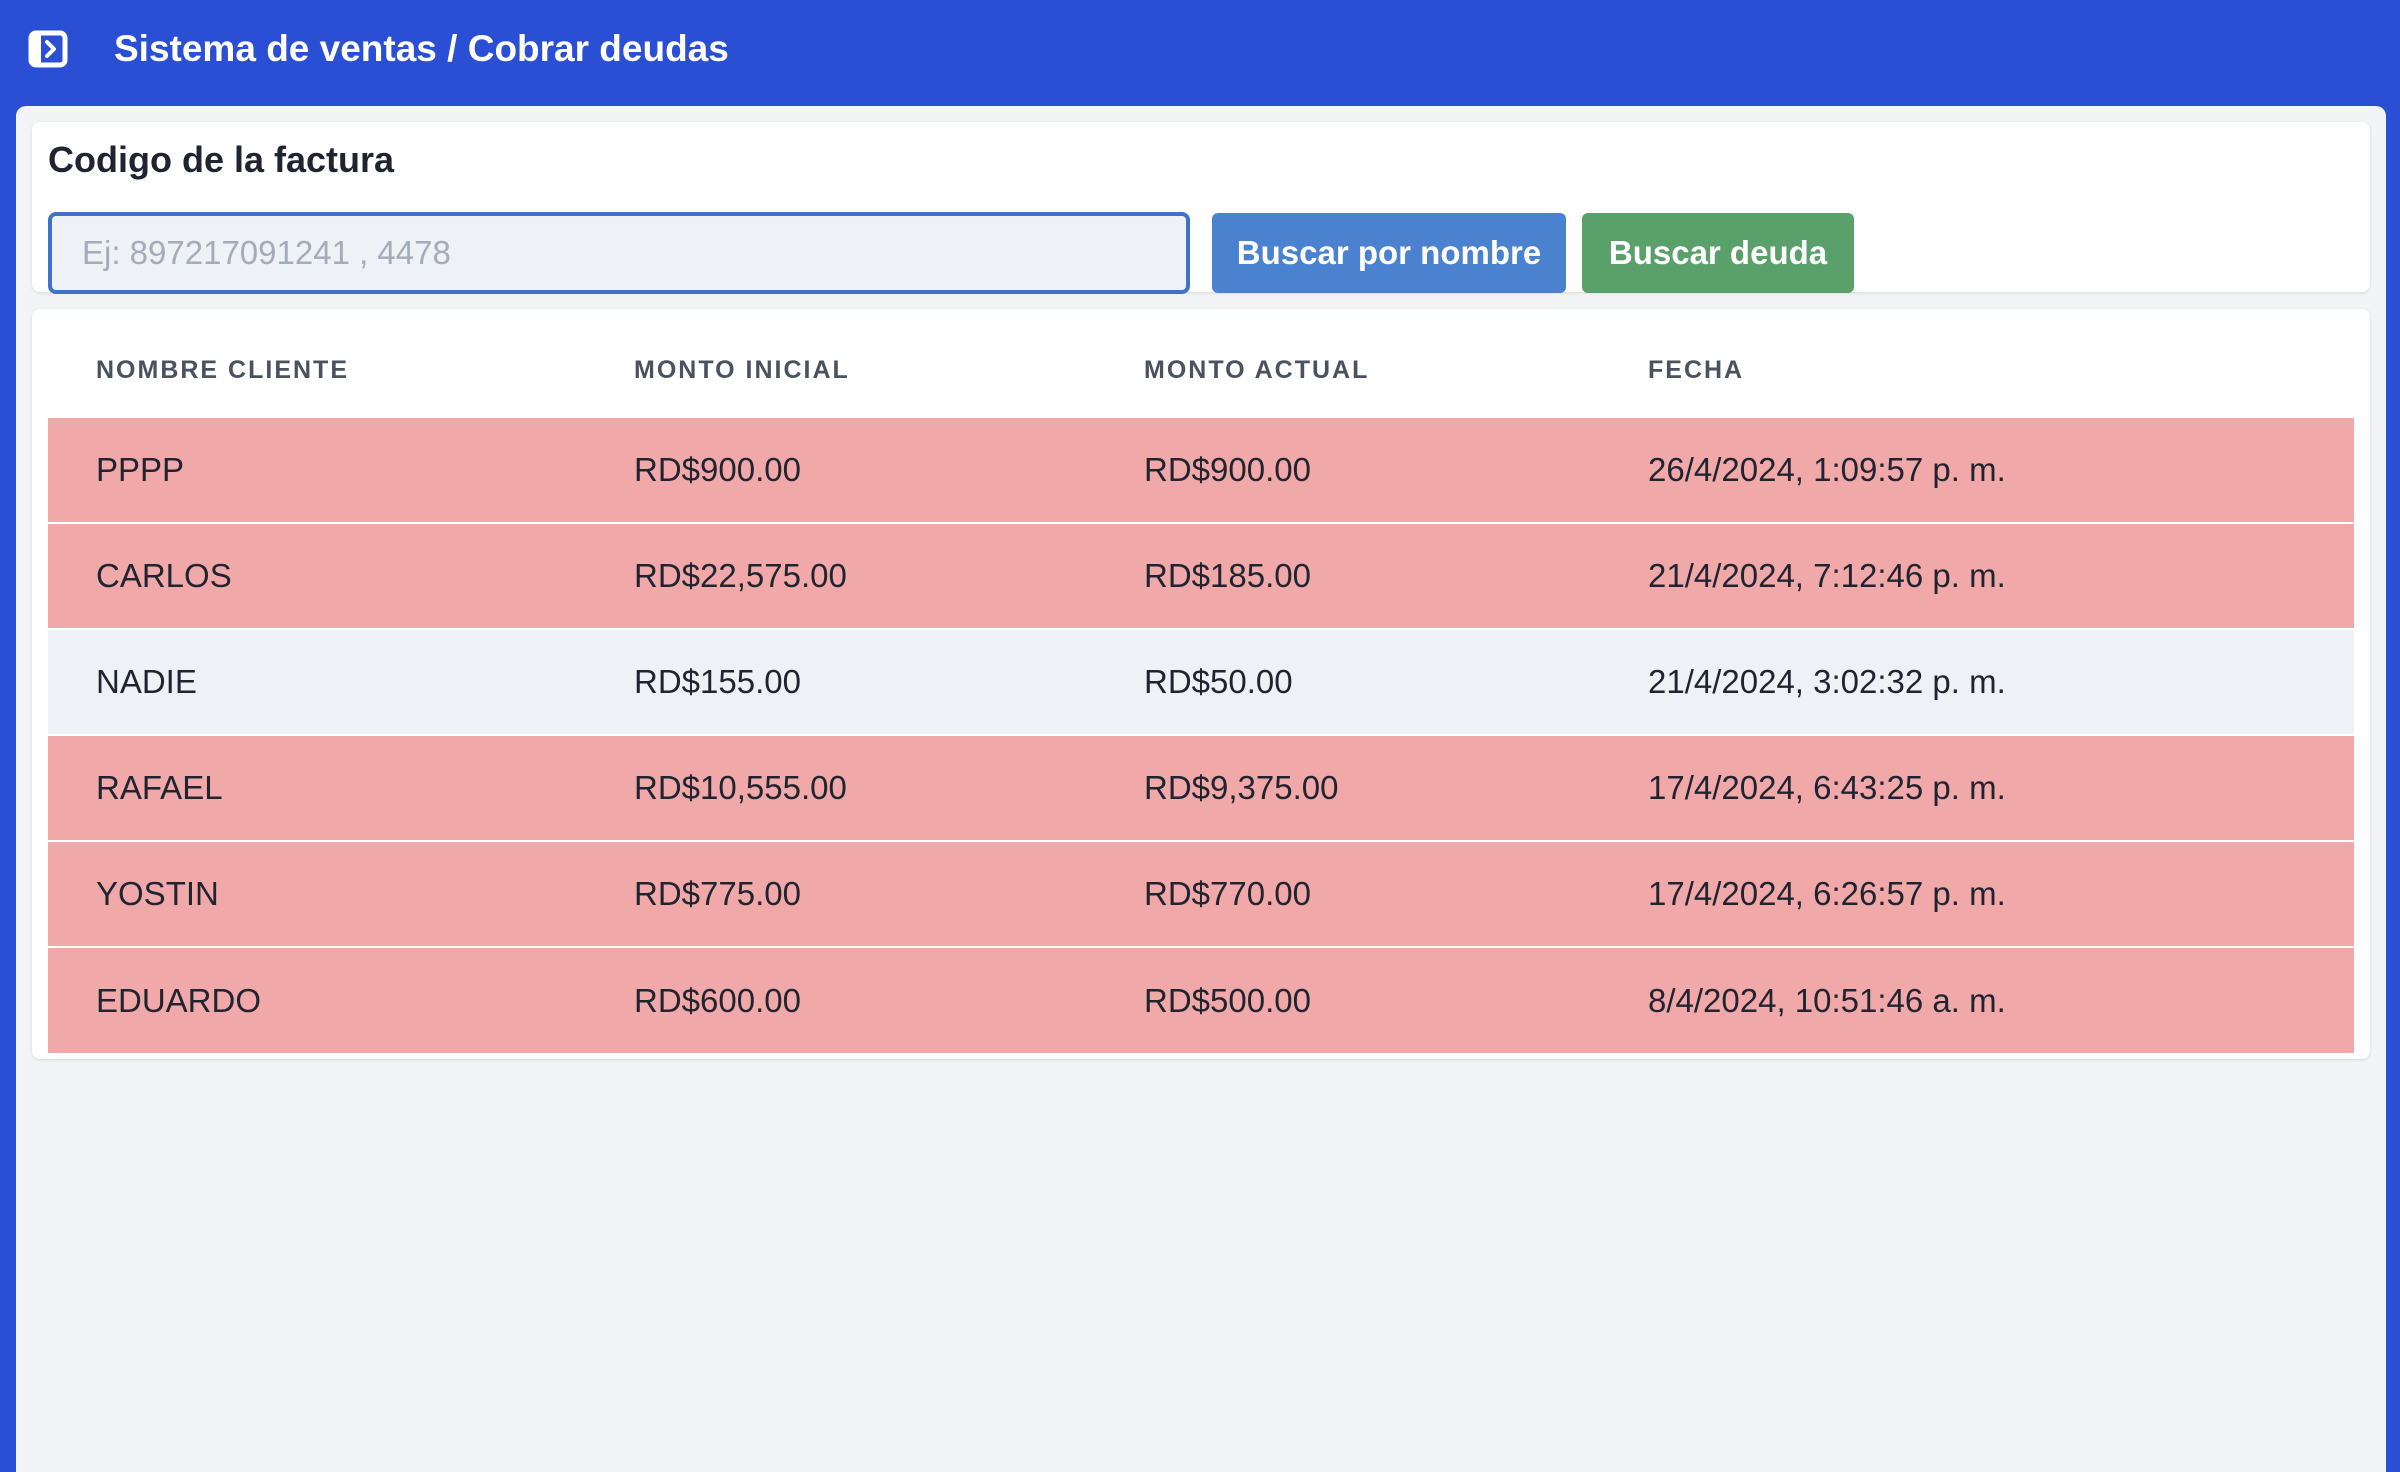 Image resolution: width=2400 pixels, height=1472 pixels. What do you see at coordinates (1348, 681) in the screenshot?
I see `cell-monto-actual: RD$50.00` at bounding box center [1348, 681].